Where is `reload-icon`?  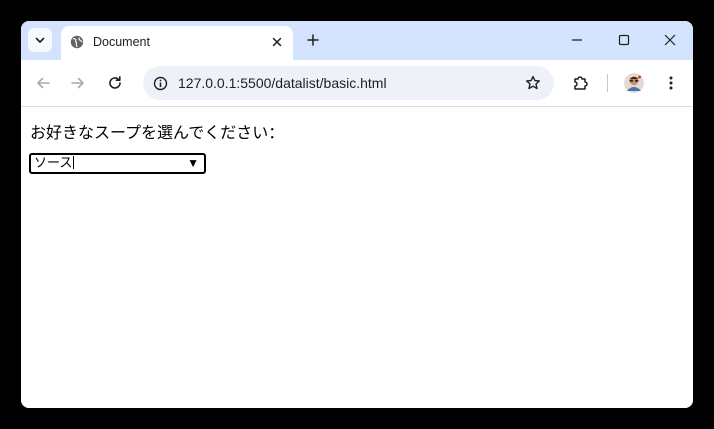
reload-icon is located at coordinates (115, 82).